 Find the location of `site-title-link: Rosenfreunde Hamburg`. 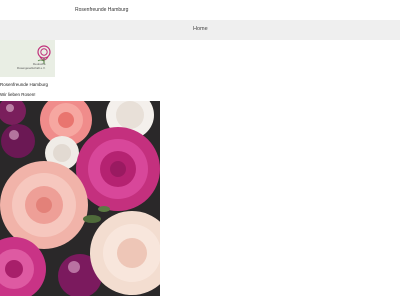

site-title-link: Rosenfreunde Hamburg is located at coordinates (101, 10).